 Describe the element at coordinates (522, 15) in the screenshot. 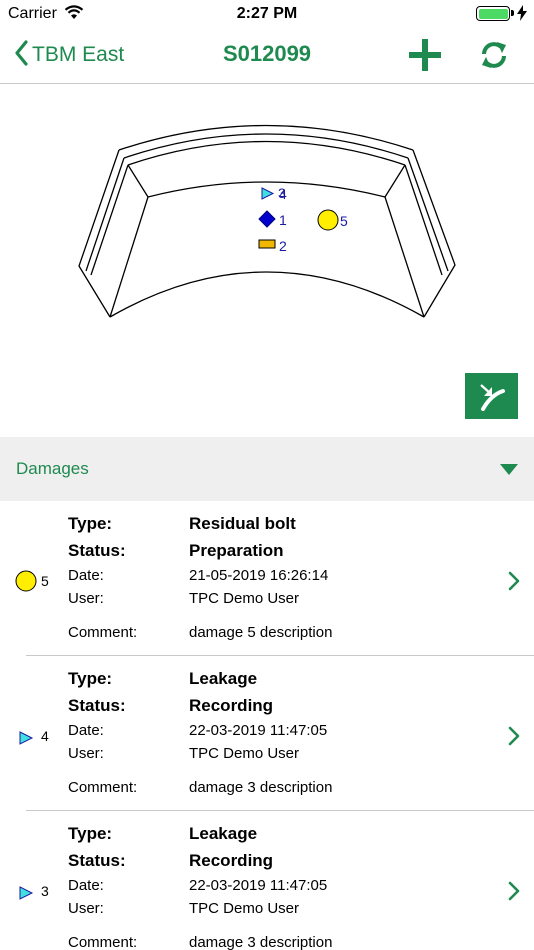

I see `charging-icon` at that location.